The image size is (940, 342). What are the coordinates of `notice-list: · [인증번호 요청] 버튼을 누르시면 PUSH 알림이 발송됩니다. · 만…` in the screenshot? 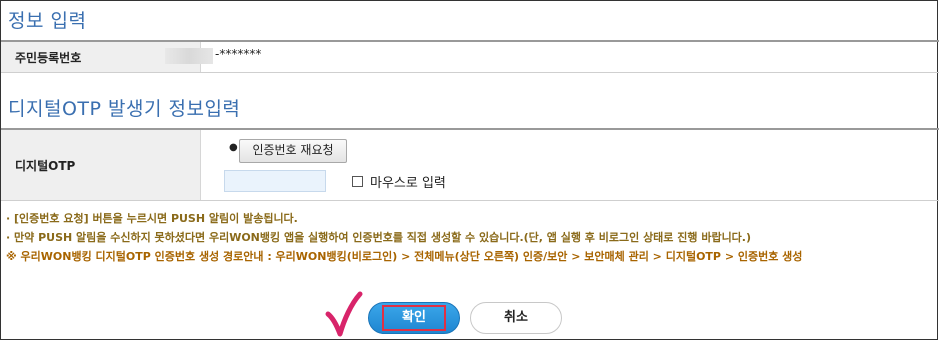 It's located at (404, 237).